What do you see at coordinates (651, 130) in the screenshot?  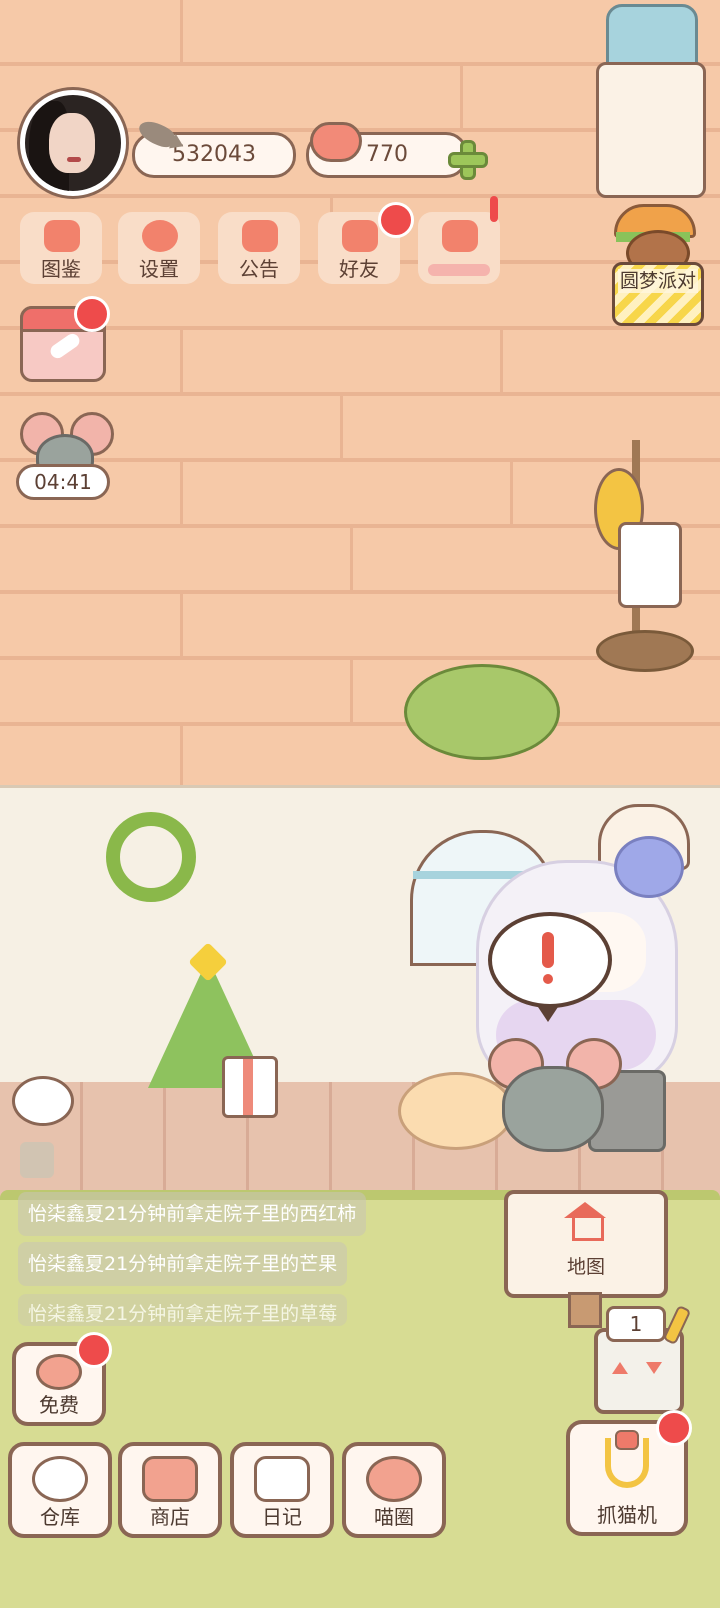 I see `water-dispenser` at bounding box center [651, 130].